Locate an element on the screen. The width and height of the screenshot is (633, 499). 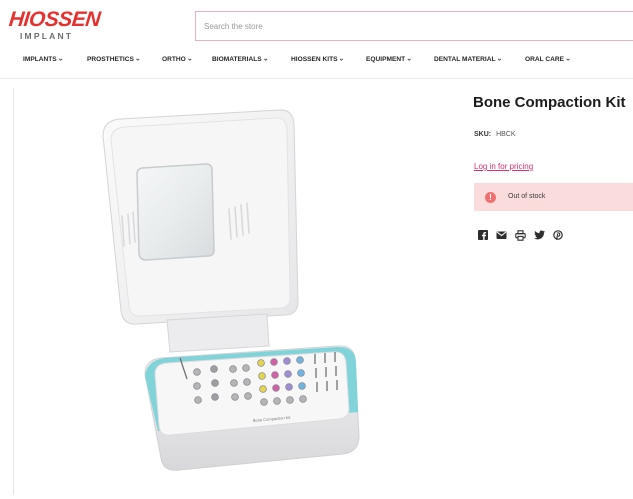
nav-item-equipment: EQUIPMENT⌄ is located at coordinates (389, 59).